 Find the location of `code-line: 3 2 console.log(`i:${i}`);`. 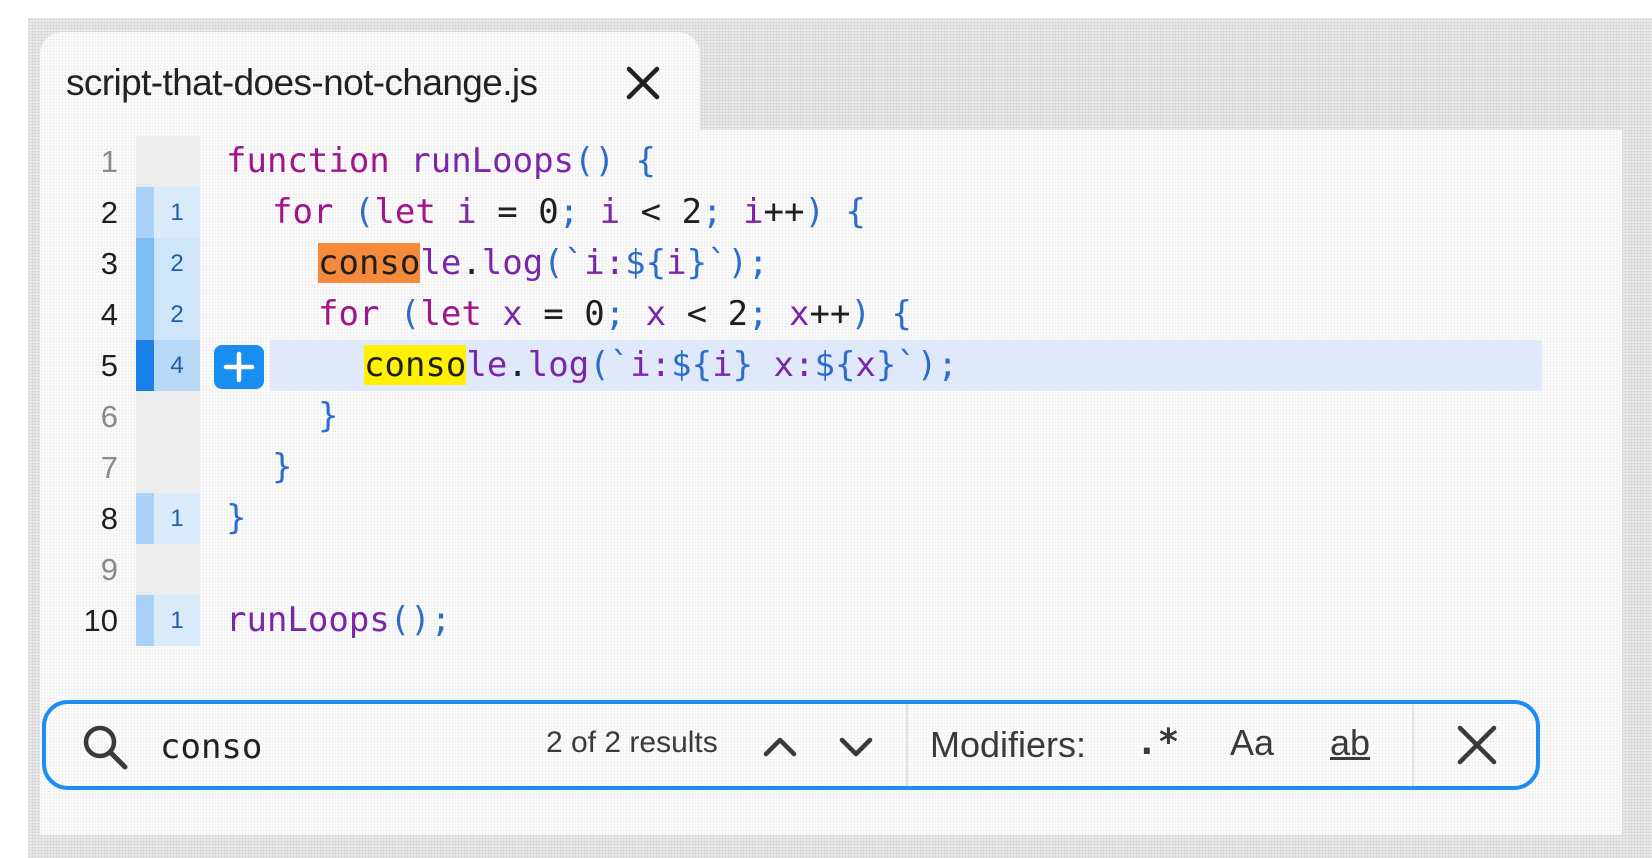

code-line: 3 2 console.log(`i:${i}`); is located at coordinates (790, 263).